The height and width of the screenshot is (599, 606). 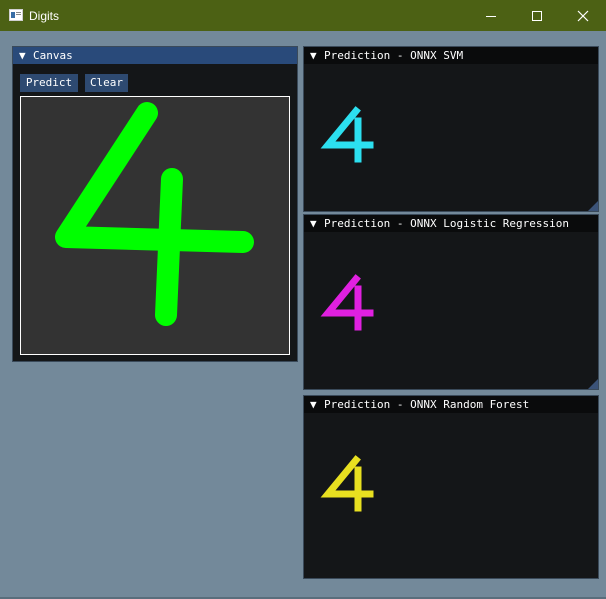 What do you see at coordinates (53, 55) in the screenshot?
I see `panel-title: Canvas` at bounding box center [53, 55].